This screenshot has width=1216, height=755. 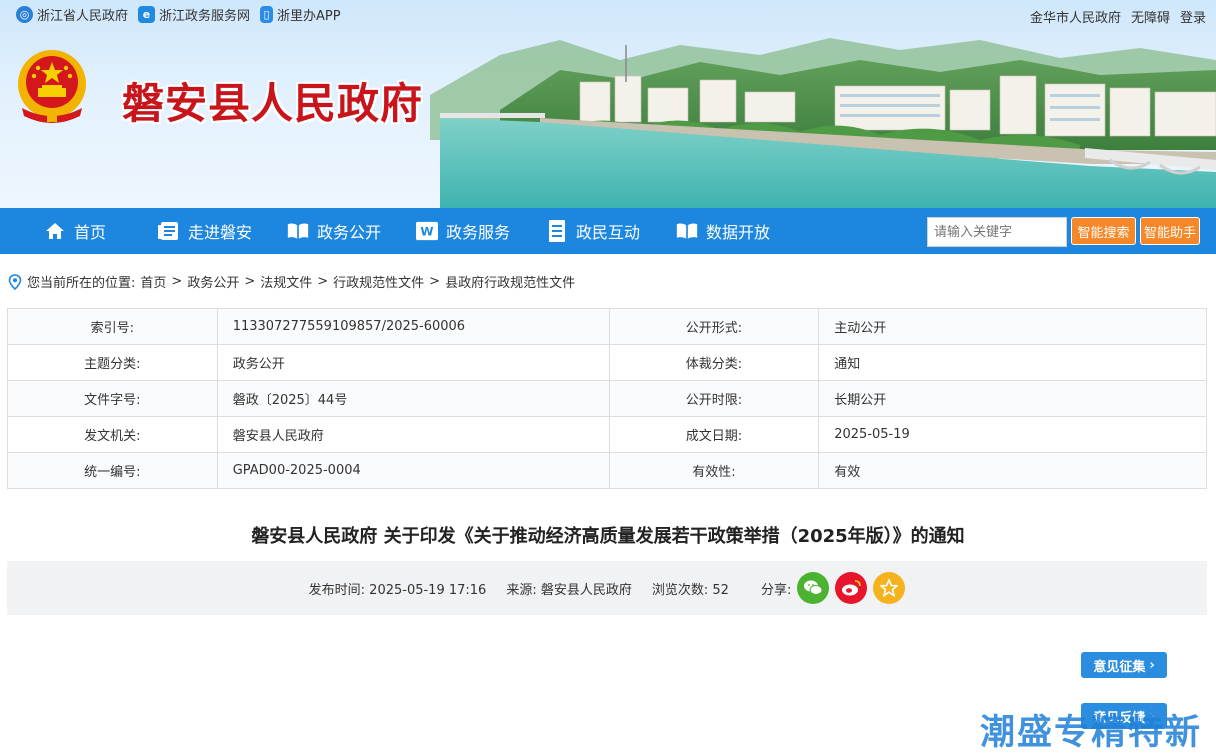 I want to click on breadcrumb-county-normative: 县政府行政规范性文件, so click(x=510, y=281).